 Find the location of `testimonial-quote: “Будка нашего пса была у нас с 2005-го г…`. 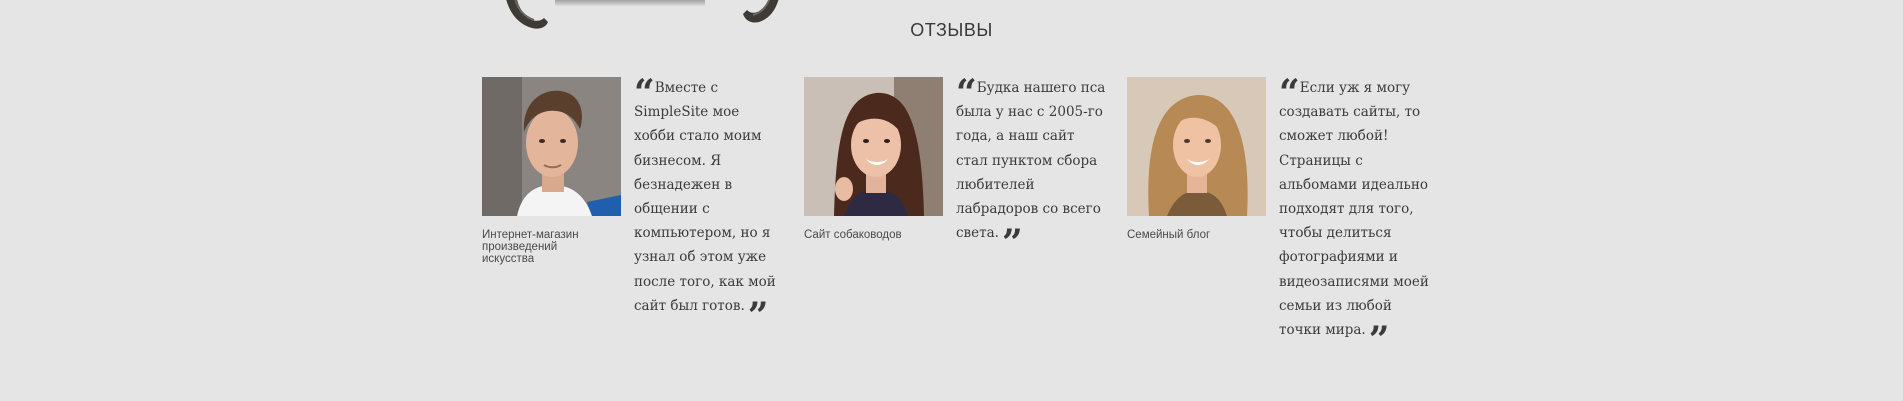

testimonial-quote: “Будка нашего пса была у нас с 2005-го г… is located at coordinates (1031, 168).